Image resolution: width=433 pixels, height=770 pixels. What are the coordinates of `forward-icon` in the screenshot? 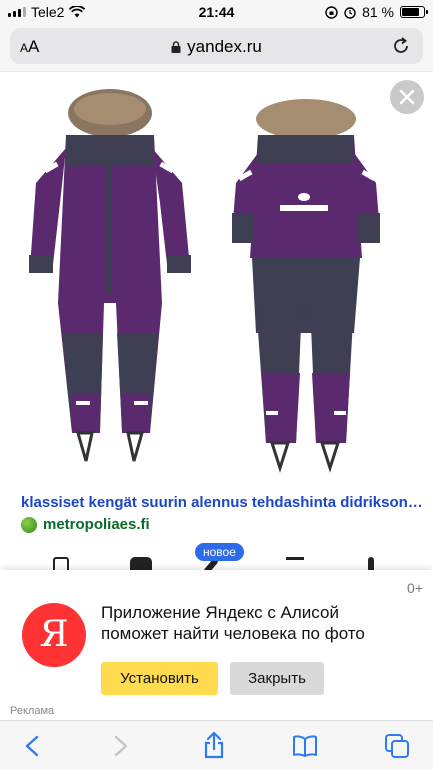 It's located at (121, 746).